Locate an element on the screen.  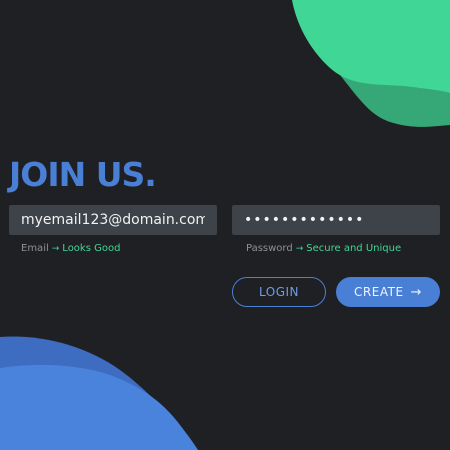
page-title: JOIN US. is located at coordinates (83, 174).